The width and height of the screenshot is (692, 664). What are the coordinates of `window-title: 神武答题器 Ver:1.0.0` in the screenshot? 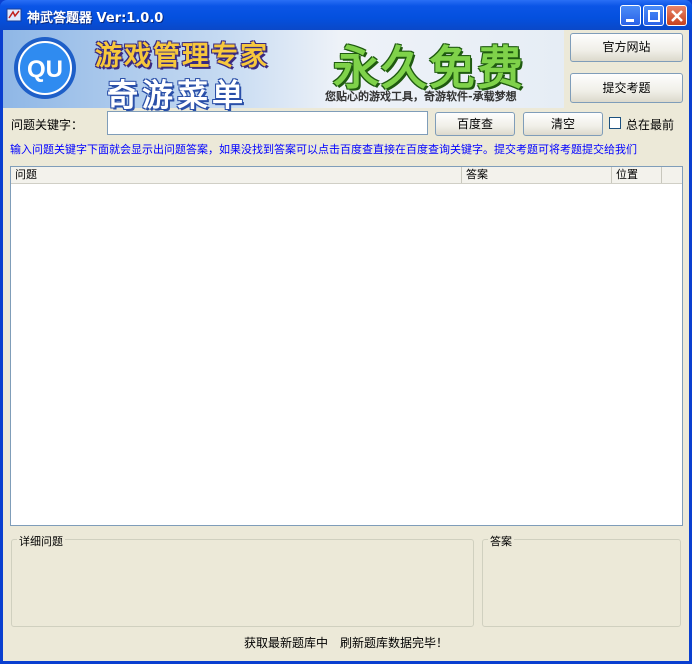 It's located at (95, 18).